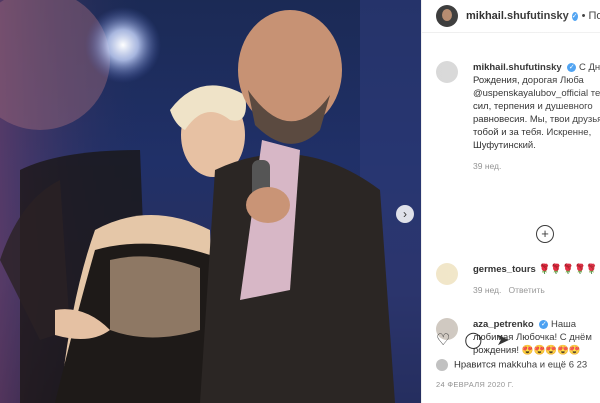 Image resolution: width=600 pixels, height=403 pixels. Describe the element at coordinates (475, 384) in the screenshot. I see `post-date: 24 ФЕВРАЛЯ 2020 Г.` at that location.